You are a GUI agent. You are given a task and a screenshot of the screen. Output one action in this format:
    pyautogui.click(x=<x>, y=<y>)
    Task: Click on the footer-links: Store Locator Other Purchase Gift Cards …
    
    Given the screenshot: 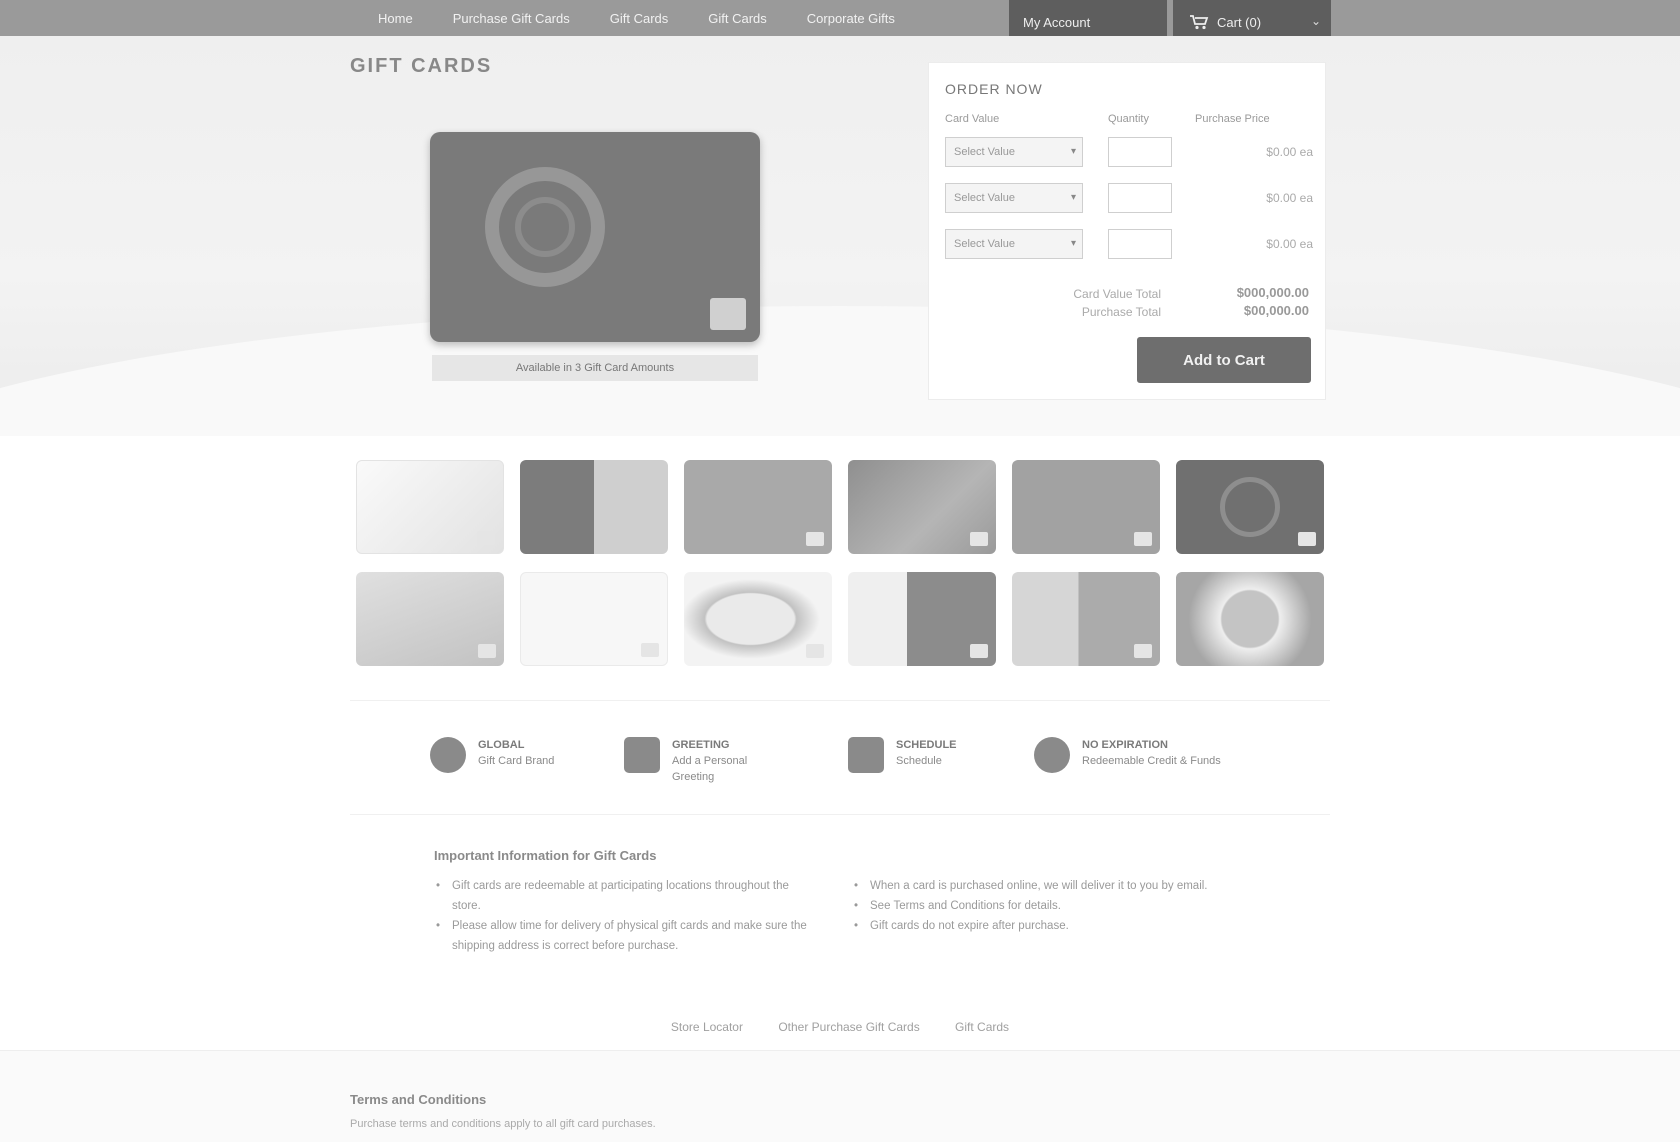 What is the action you would take?
    pyautogui.click(x=840, y=1027)
    